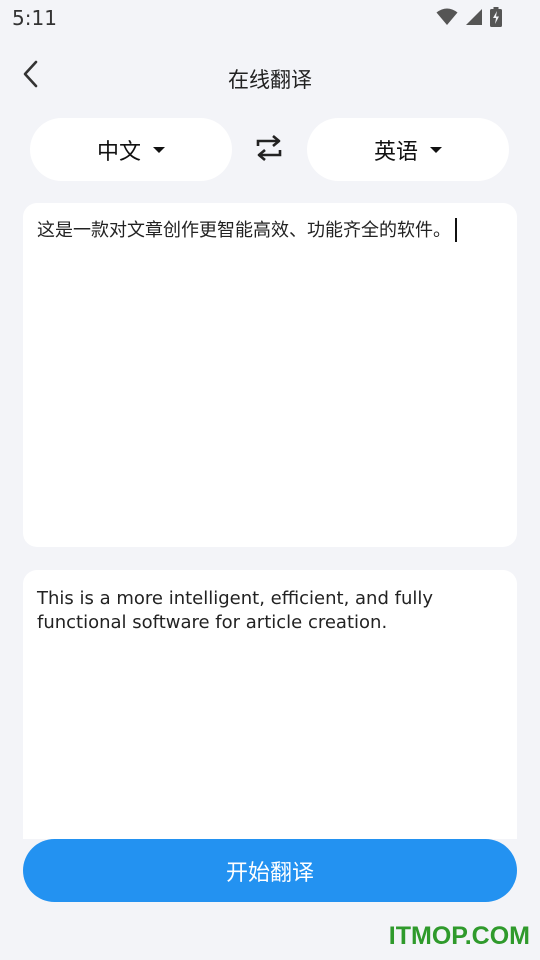 Image resolution: width=540 pixels, height=960 pixels. I want to click on swap-arrows-icon, so click(269, 150).